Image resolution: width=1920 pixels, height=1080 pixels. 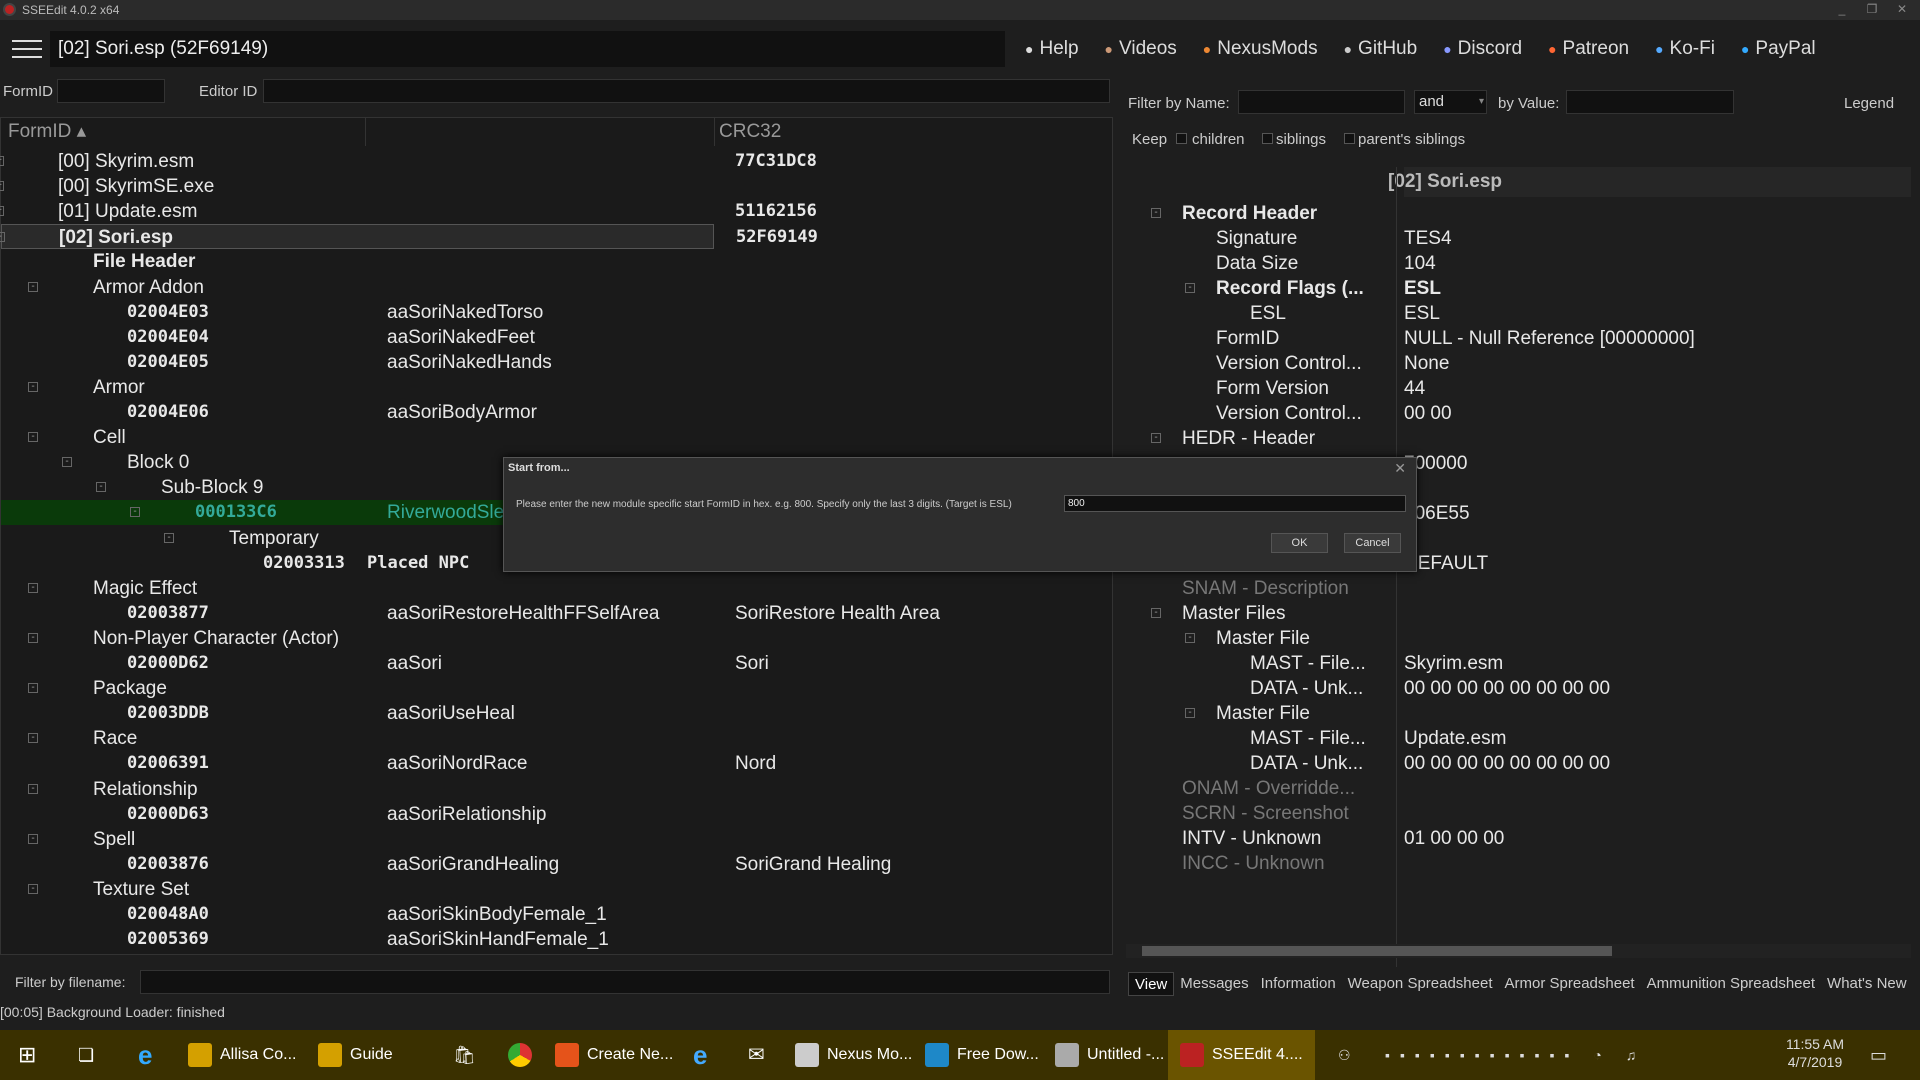 I want to click on dialog-close-icon: ✕, so click(x=1400, y=468).